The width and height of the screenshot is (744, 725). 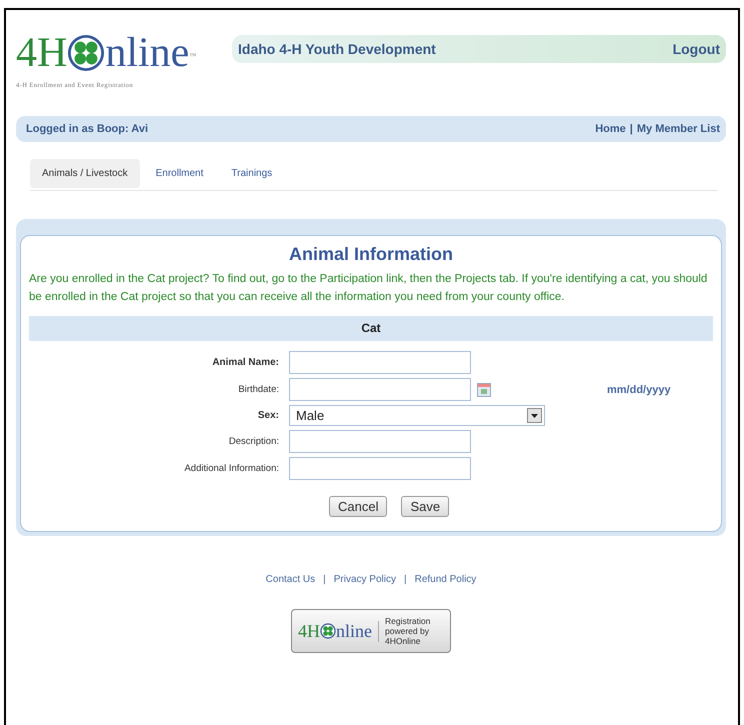 What do you see at coordinates (358, 506) in the screenshot?
I see `form-button: Cancel` at bounding box center [358, 506].